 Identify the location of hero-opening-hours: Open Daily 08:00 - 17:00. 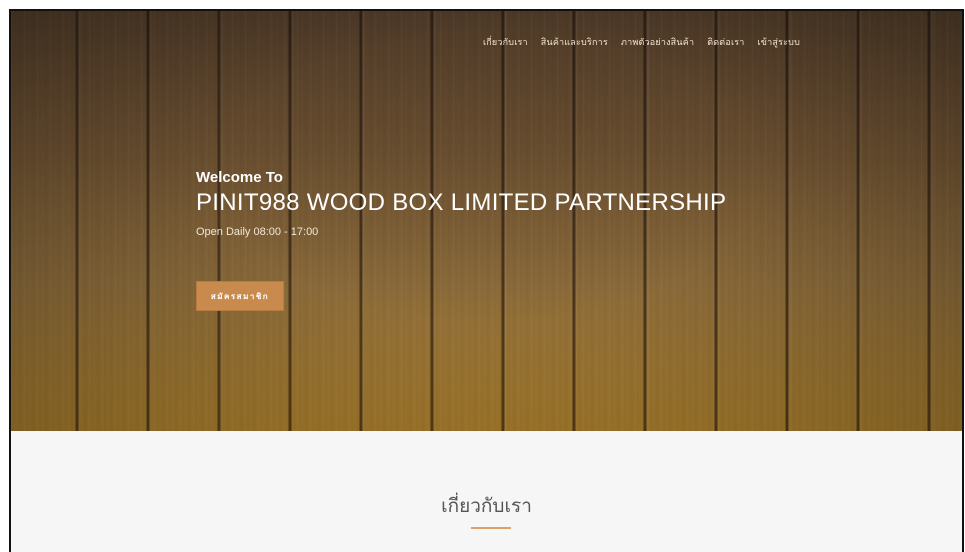
(257, 232).